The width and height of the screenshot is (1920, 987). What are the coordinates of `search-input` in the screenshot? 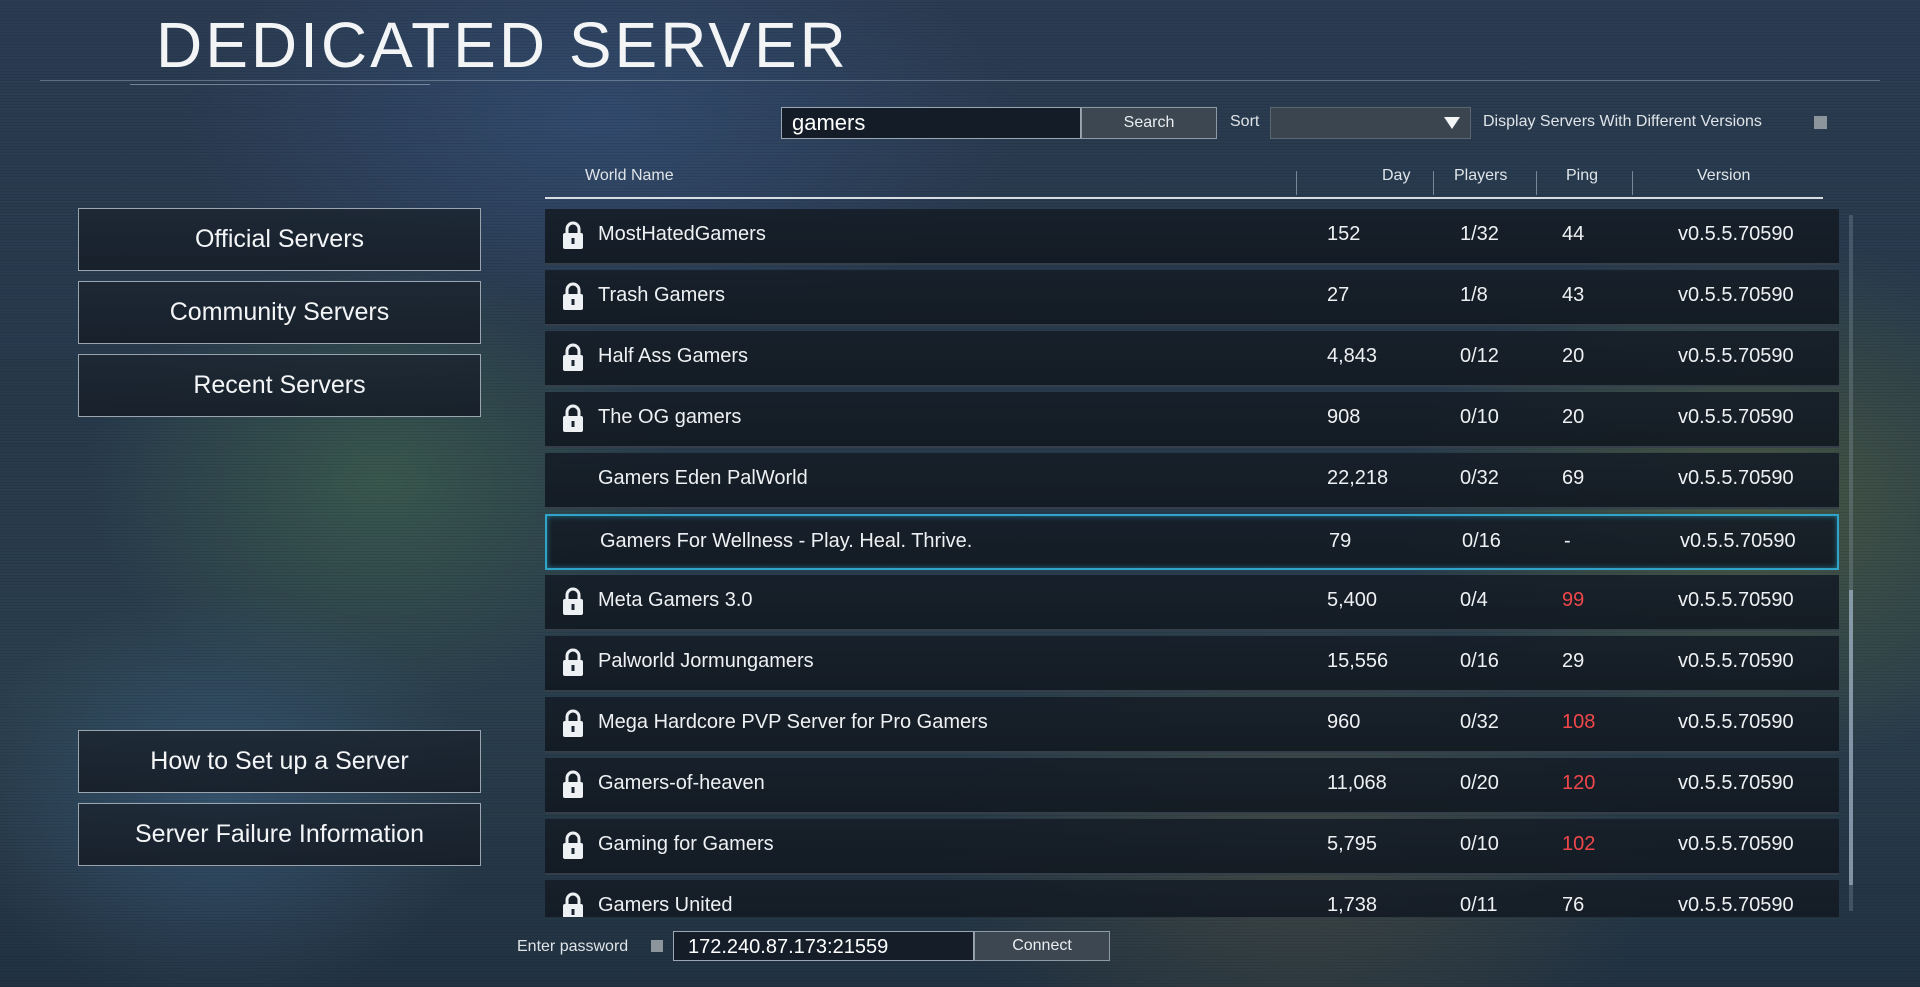 It's located at (927, 123).